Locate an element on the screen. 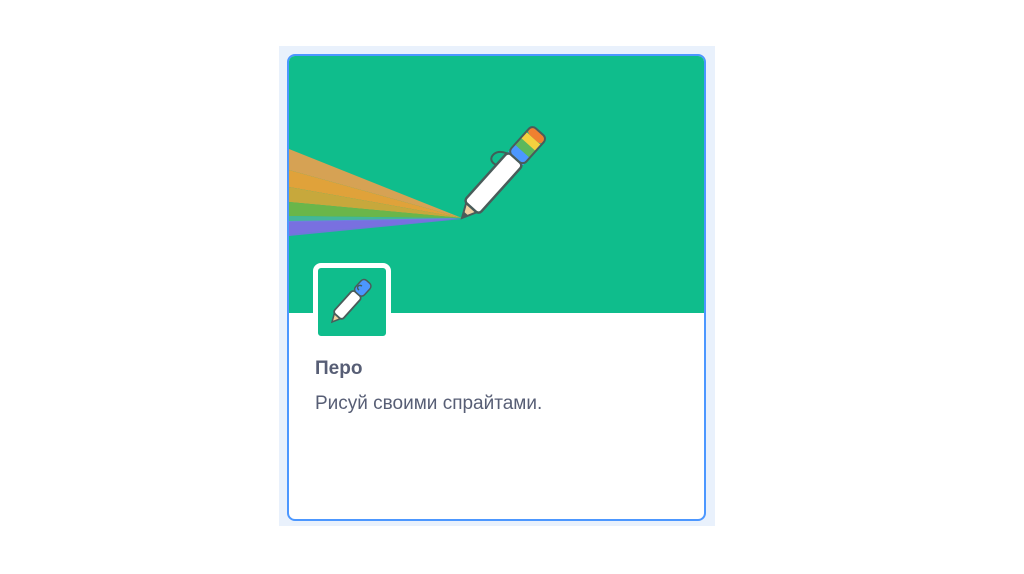 Image resolution: width=1024 pixels, height=574 pixels. extension-icon-badge is located at coordinates (352, 302).